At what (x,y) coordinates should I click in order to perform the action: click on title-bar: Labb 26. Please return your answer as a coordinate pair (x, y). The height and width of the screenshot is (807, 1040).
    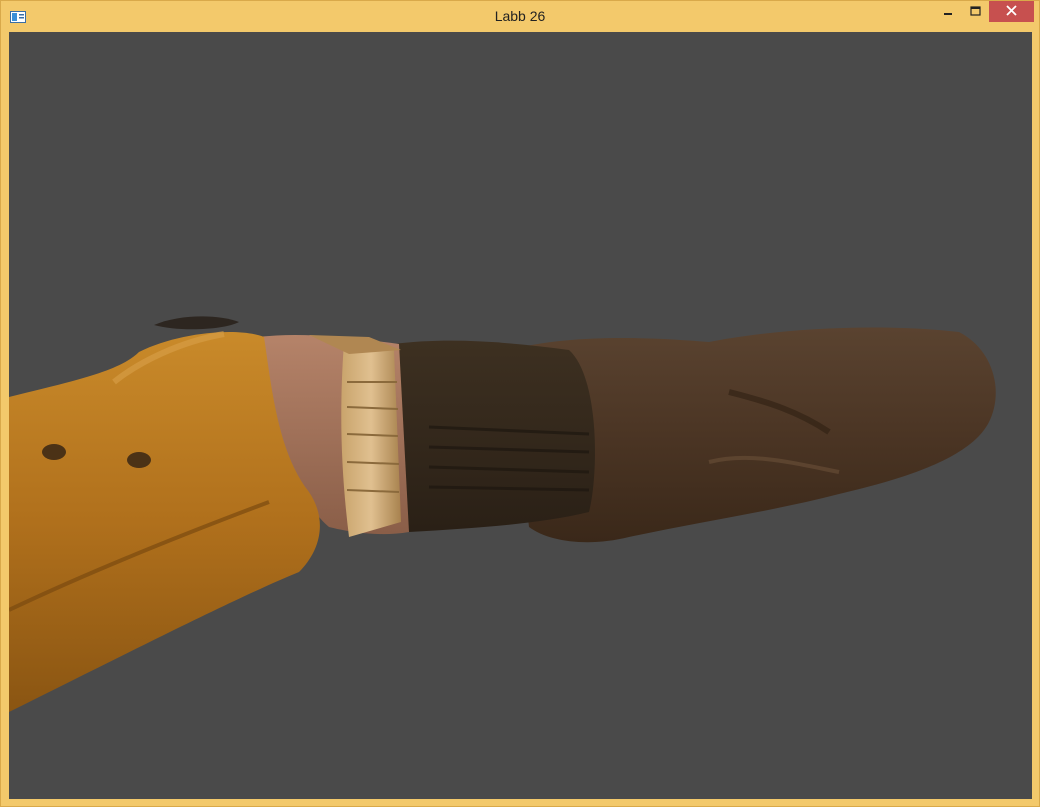
    Looking at the image, I should click on (520, 16).